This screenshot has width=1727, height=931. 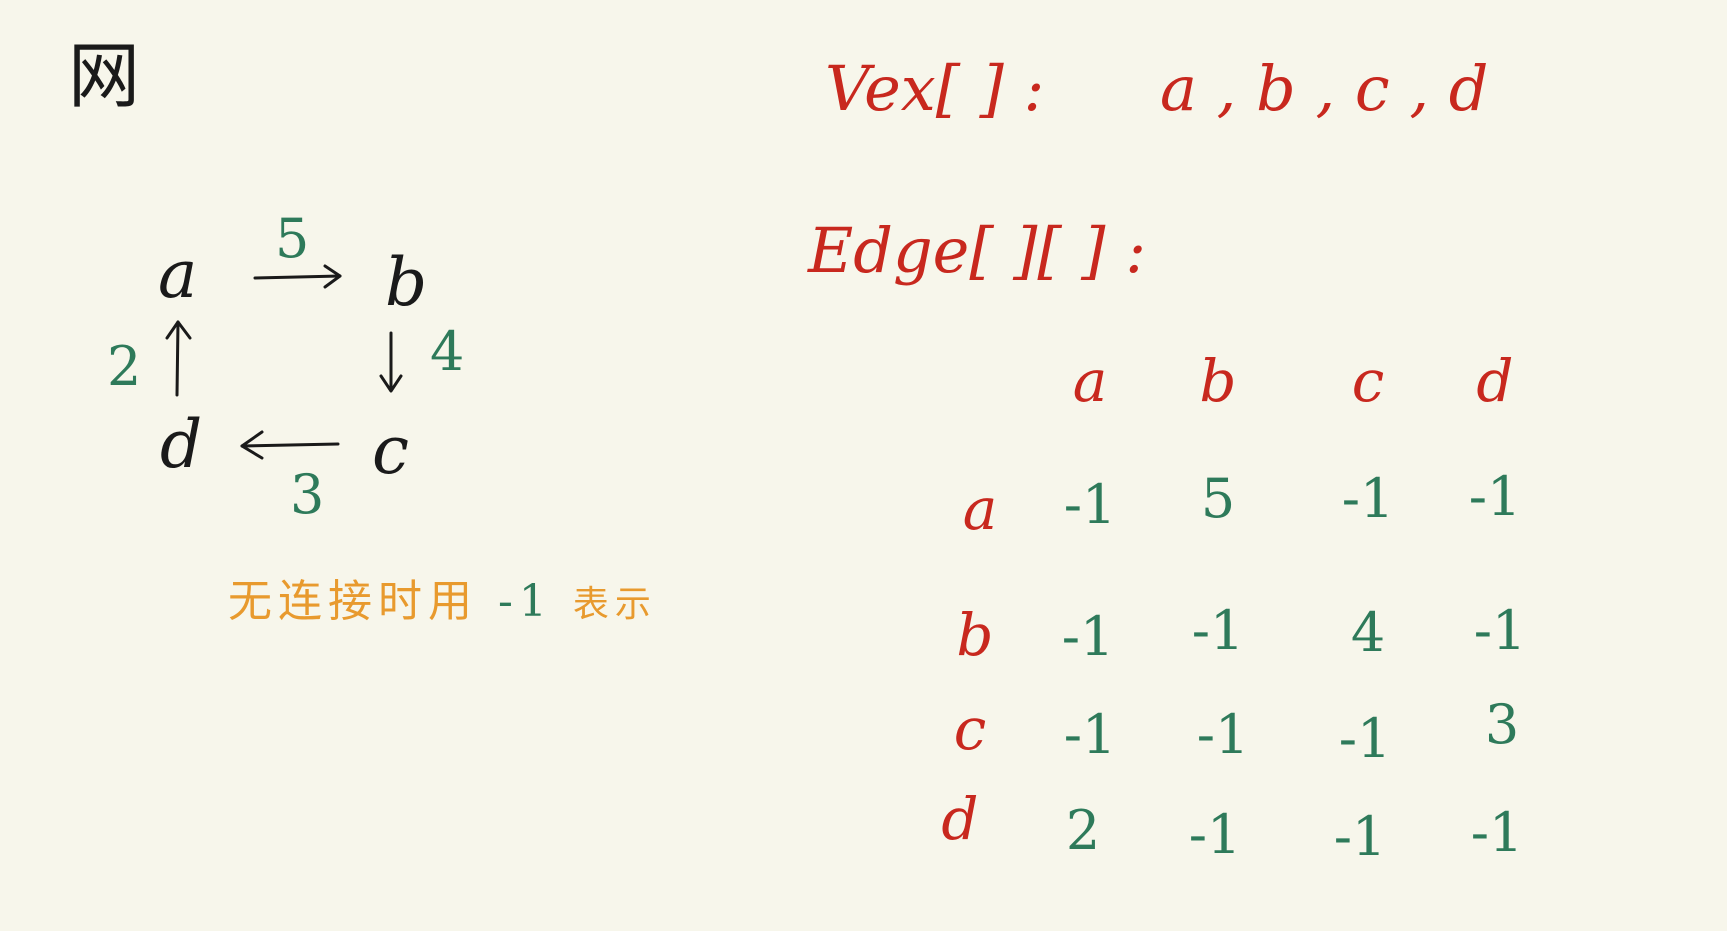 I want to click on matrix-row-header: a, so click(x=980, y=509).